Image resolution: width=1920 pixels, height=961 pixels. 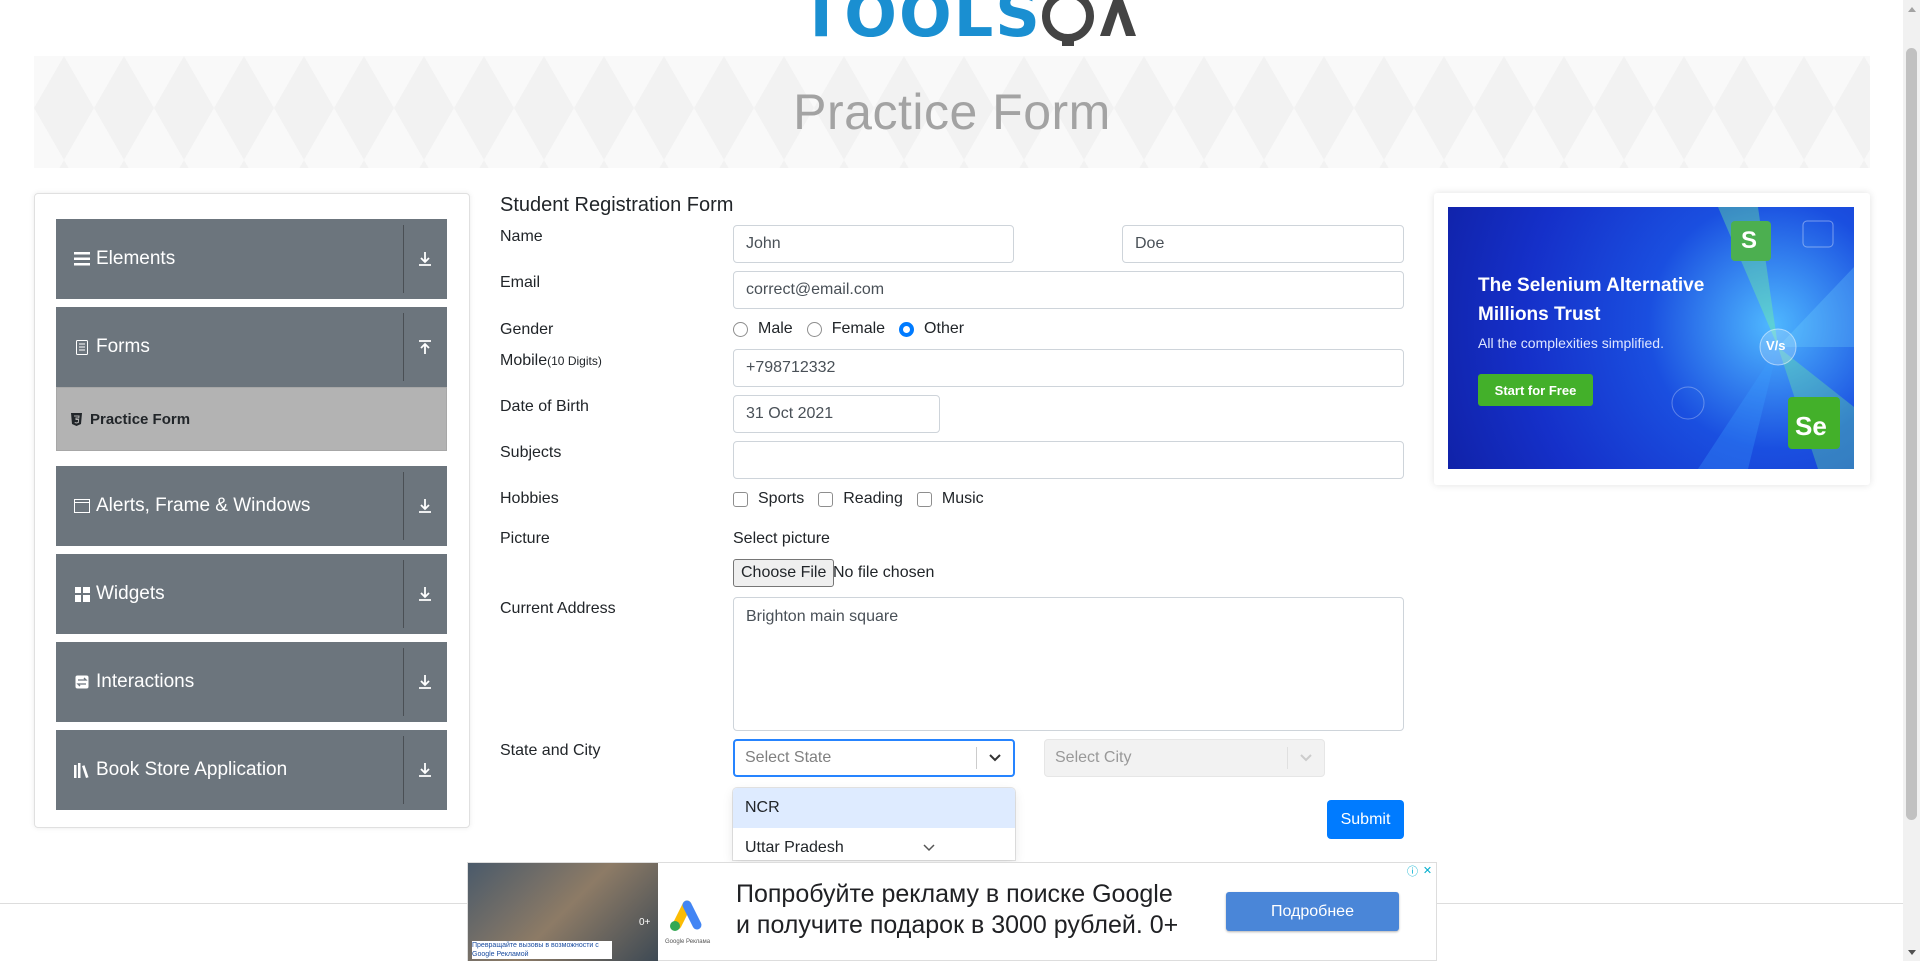 I want to click on state-dropdown-menu: NCR Uttar Pradesh, so click(x=874, y=824).